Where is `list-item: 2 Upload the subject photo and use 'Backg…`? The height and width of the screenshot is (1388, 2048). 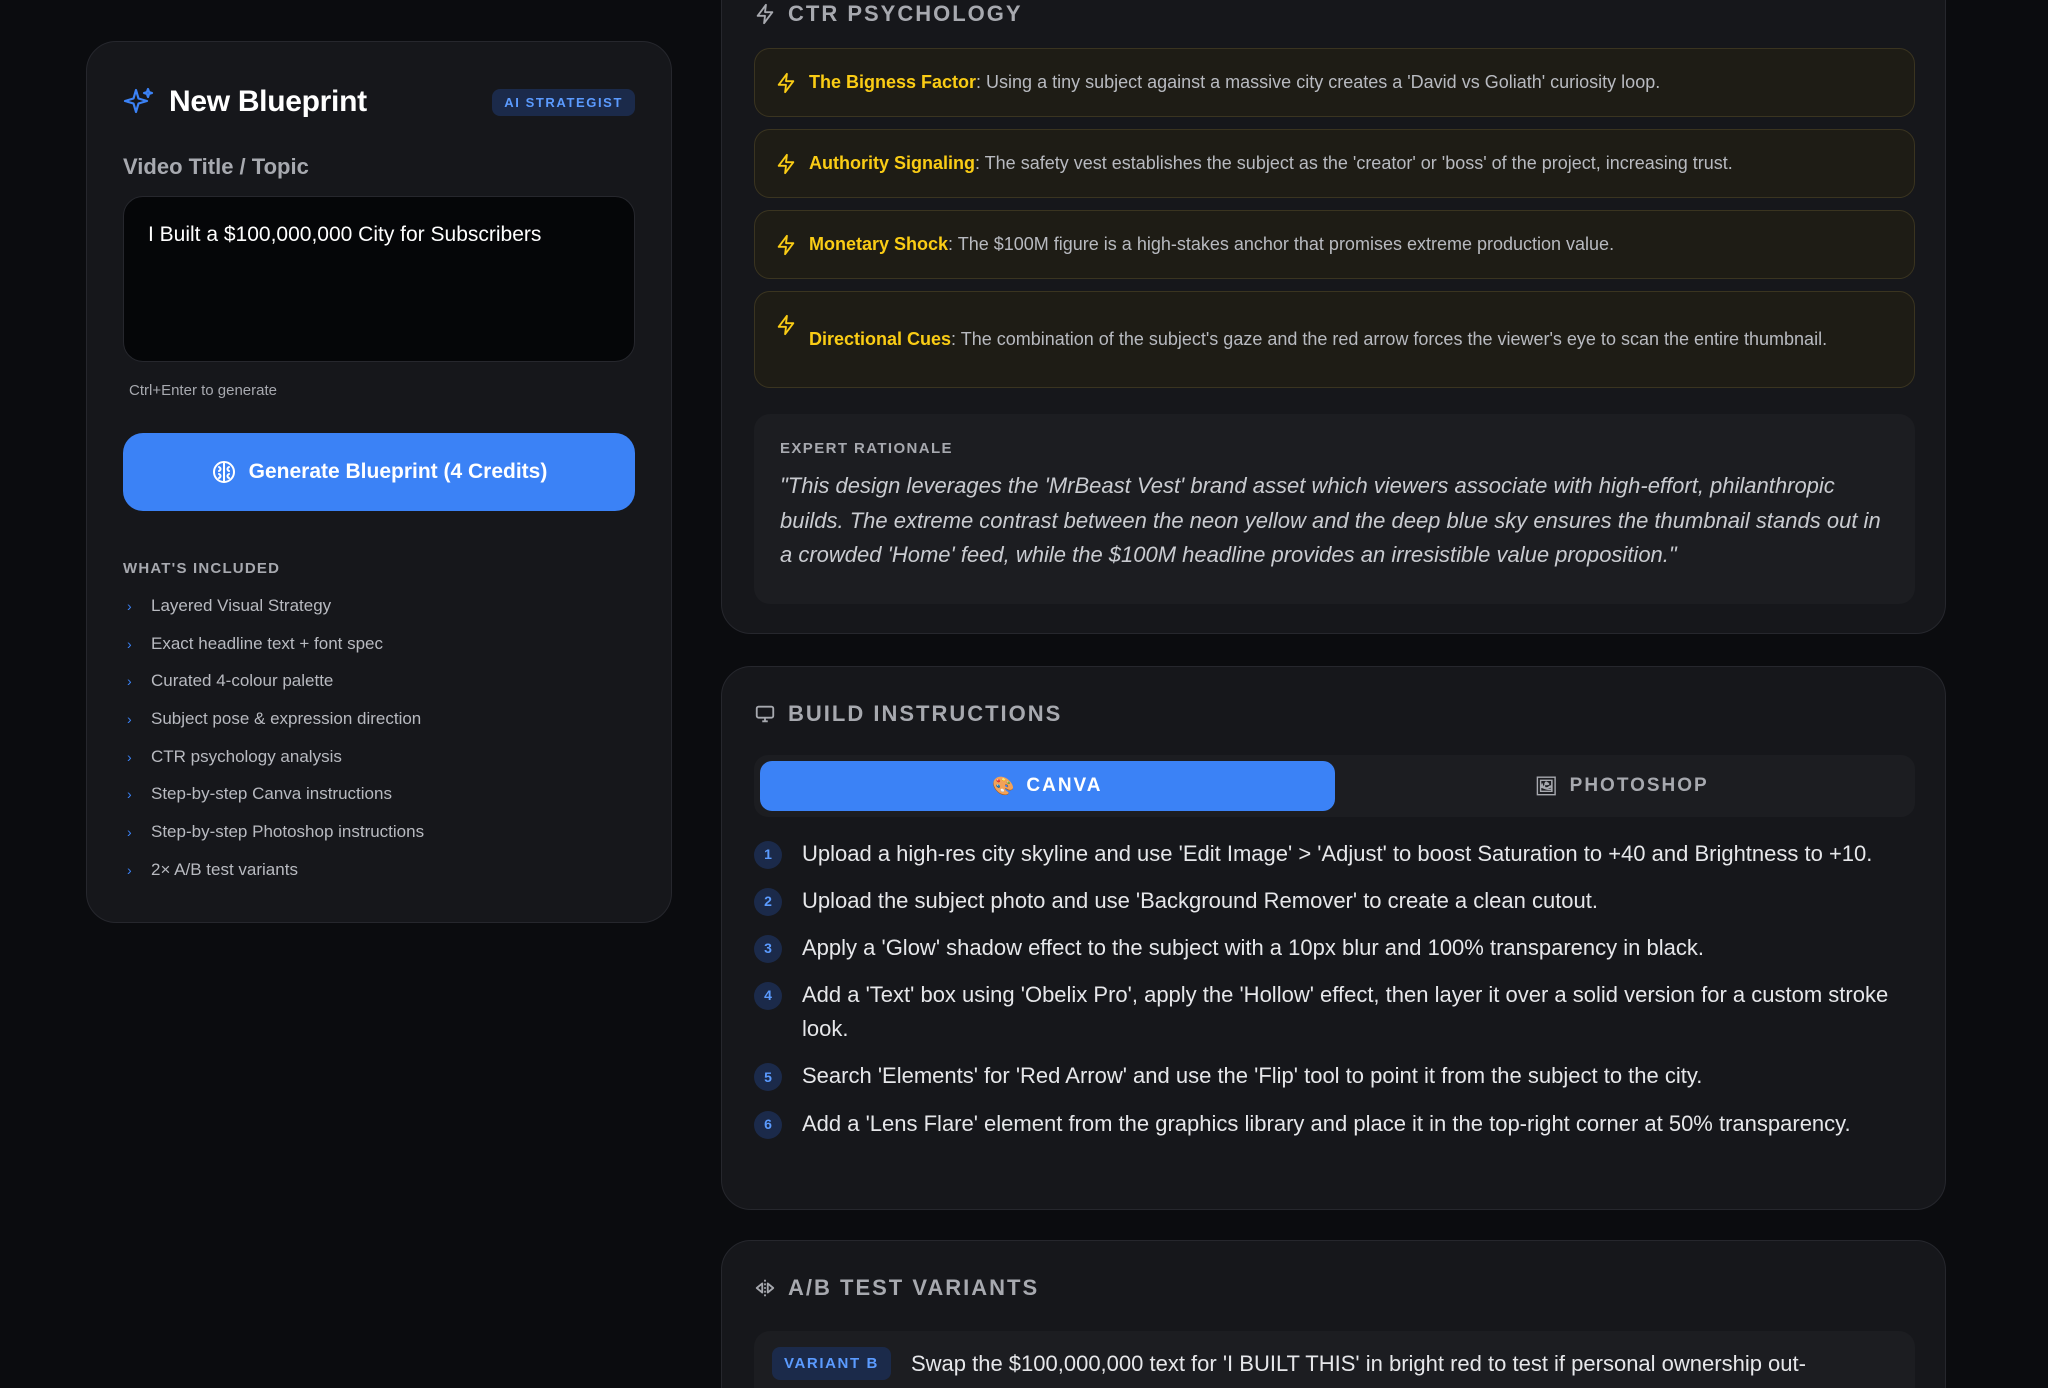
list-item: 2 Upload the subject photo and use 'Backg… is located at coordinates (1334, 901).